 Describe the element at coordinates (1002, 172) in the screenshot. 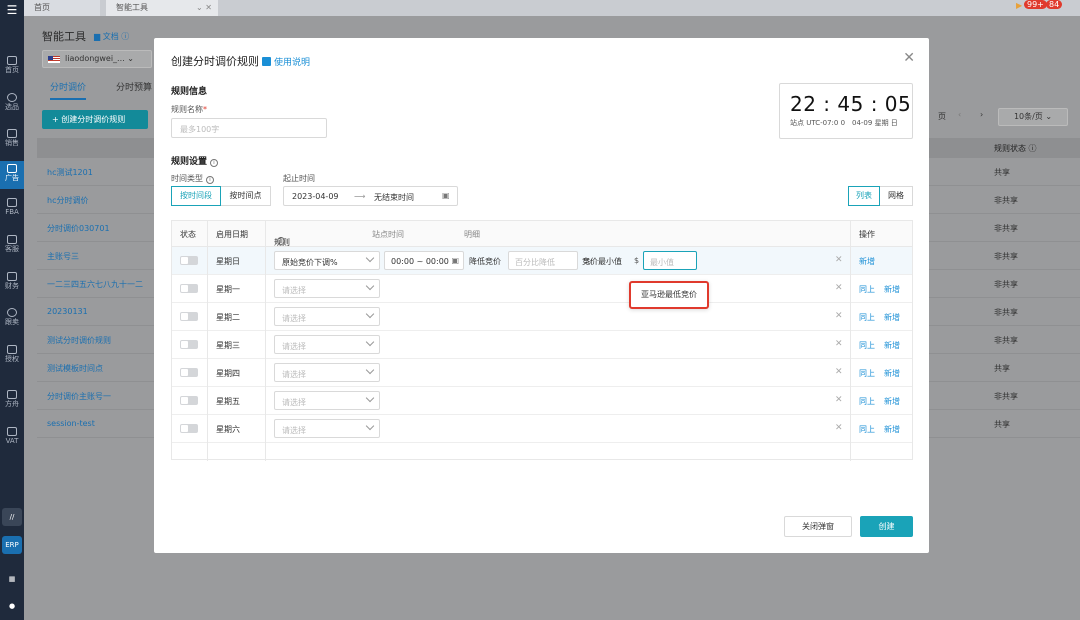

I see `rule-status: 共享` at that location.